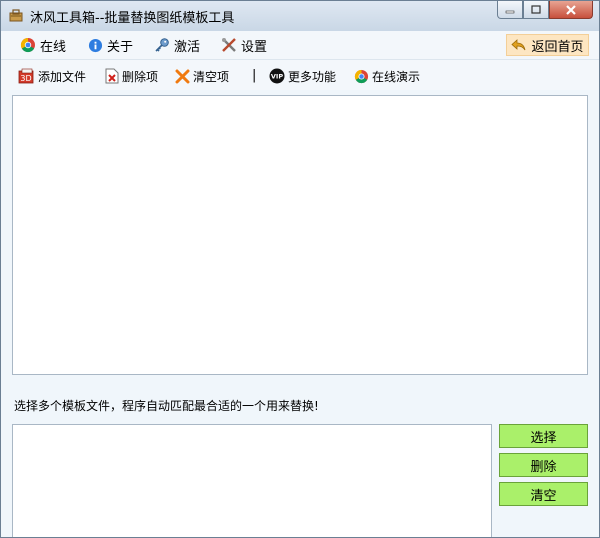  Describe the element at coordinates (182, 76) in the screenshot. I see `clear-x-icon` at that location.